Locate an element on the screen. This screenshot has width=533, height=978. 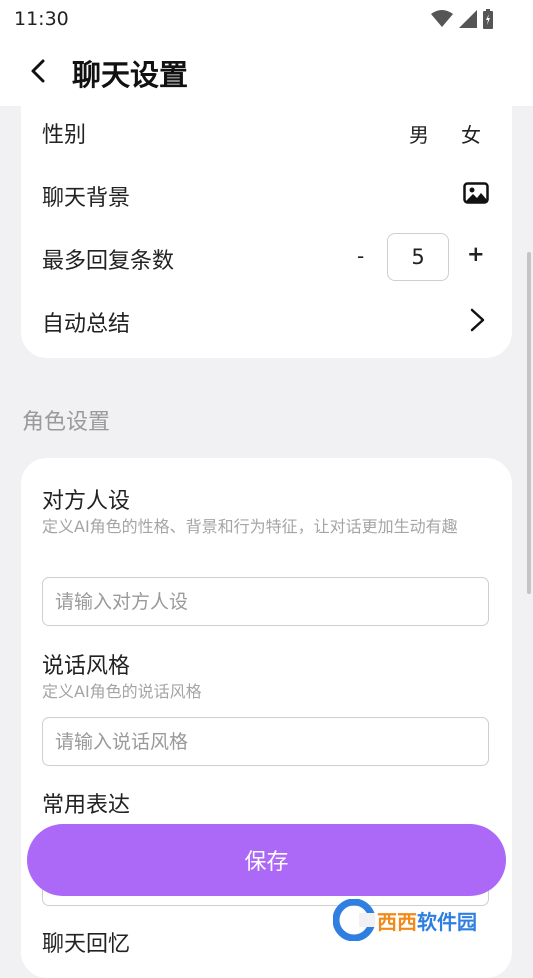
max-replies-label: 最多回复条数 is located at coordinates (108, 261).